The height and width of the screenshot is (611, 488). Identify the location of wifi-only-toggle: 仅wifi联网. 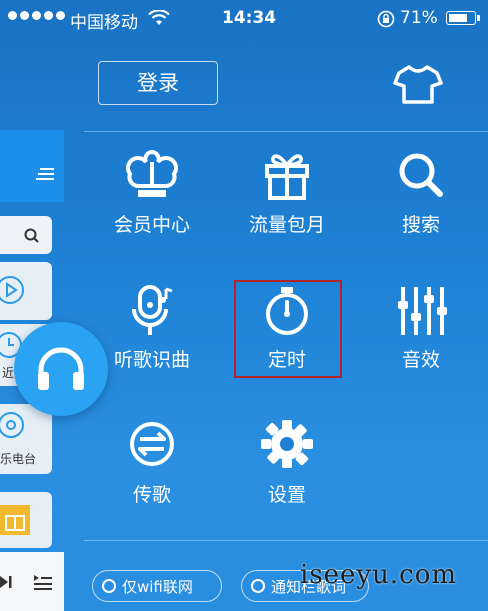
(157, 586).